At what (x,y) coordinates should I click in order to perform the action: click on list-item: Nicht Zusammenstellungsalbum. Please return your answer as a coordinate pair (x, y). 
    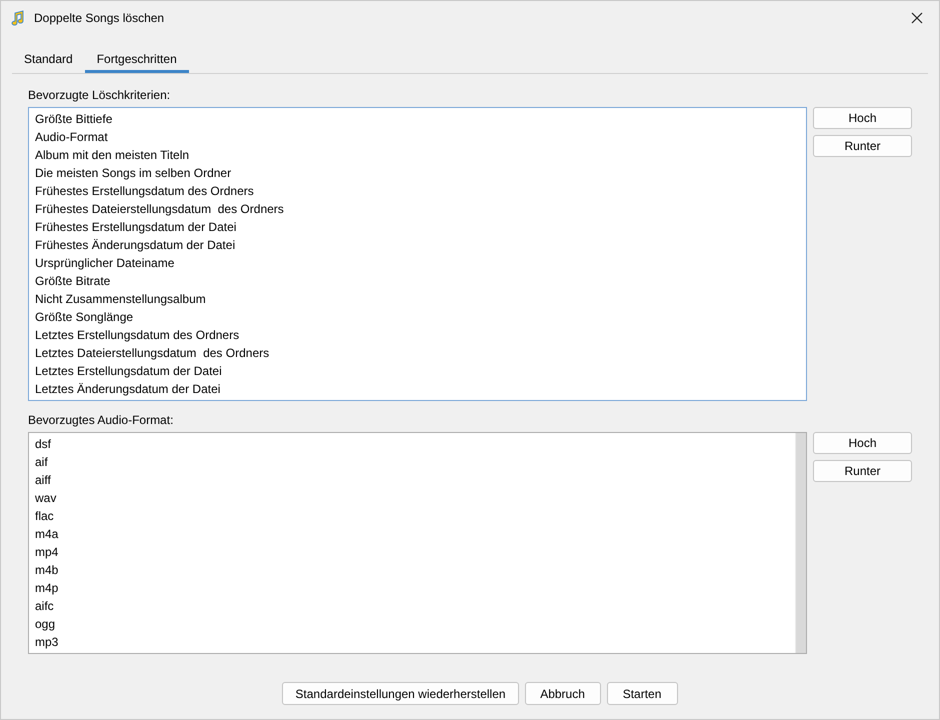
    Looking at the image, I should click on (420, 299).